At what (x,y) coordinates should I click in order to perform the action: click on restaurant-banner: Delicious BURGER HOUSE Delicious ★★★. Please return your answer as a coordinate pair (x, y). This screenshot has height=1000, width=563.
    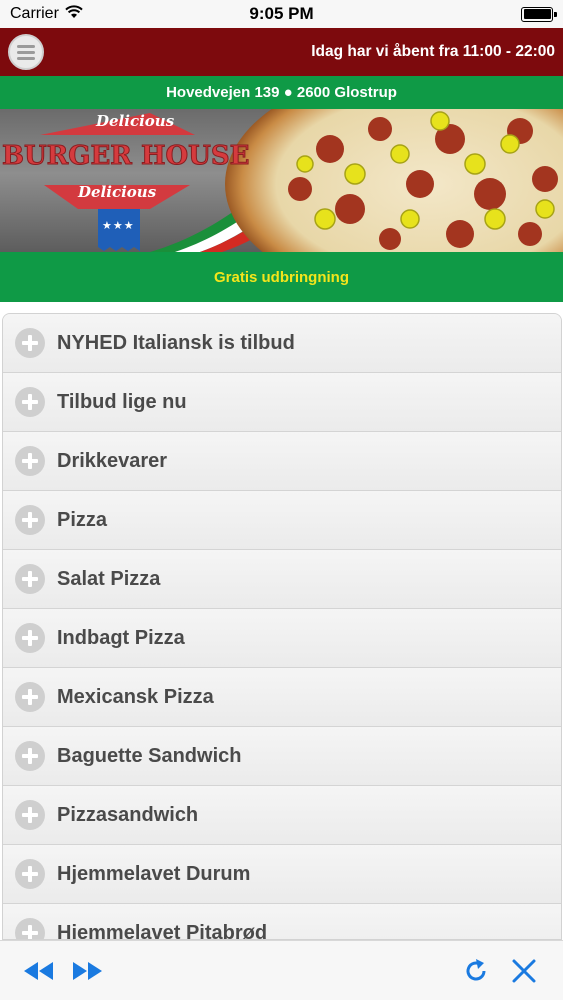
    Looking at the image, I should click on (281, 180).